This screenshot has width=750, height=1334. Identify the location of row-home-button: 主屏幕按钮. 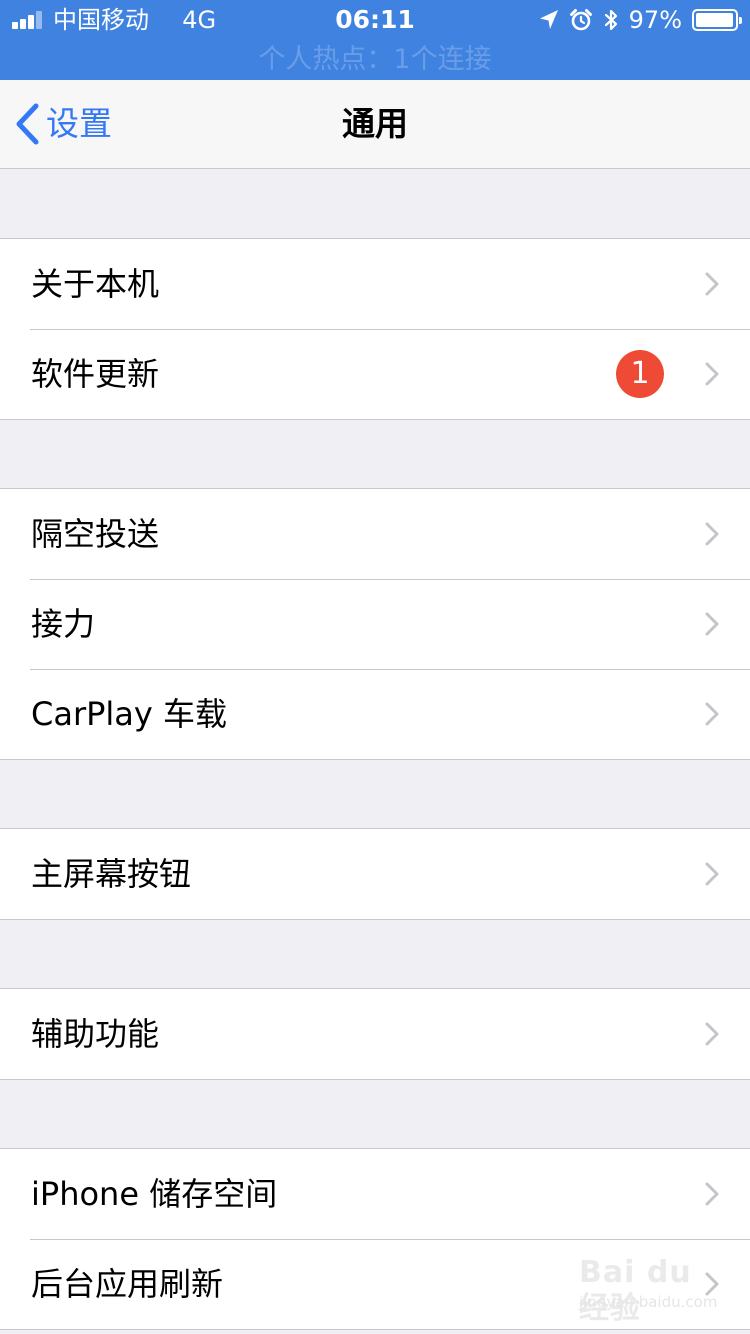
(375, 874).